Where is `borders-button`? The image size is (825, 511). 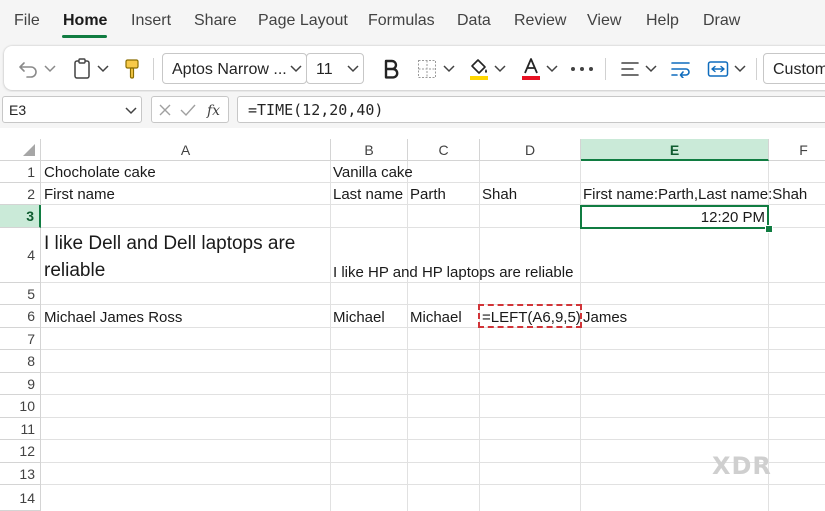 borders-button is located at coordinates (427, 69).